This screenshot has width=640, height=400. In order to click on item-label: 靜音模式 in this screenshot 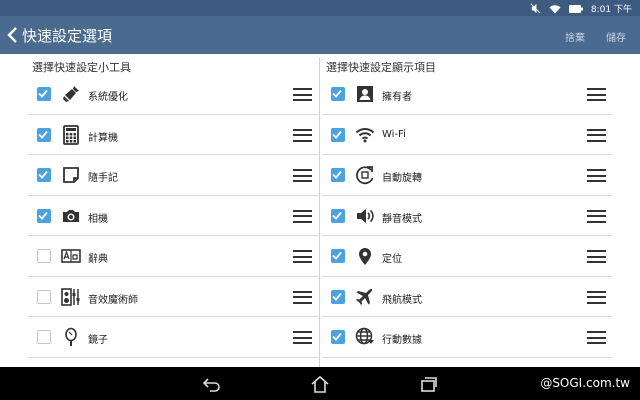, I will do `click(402, 219)`.